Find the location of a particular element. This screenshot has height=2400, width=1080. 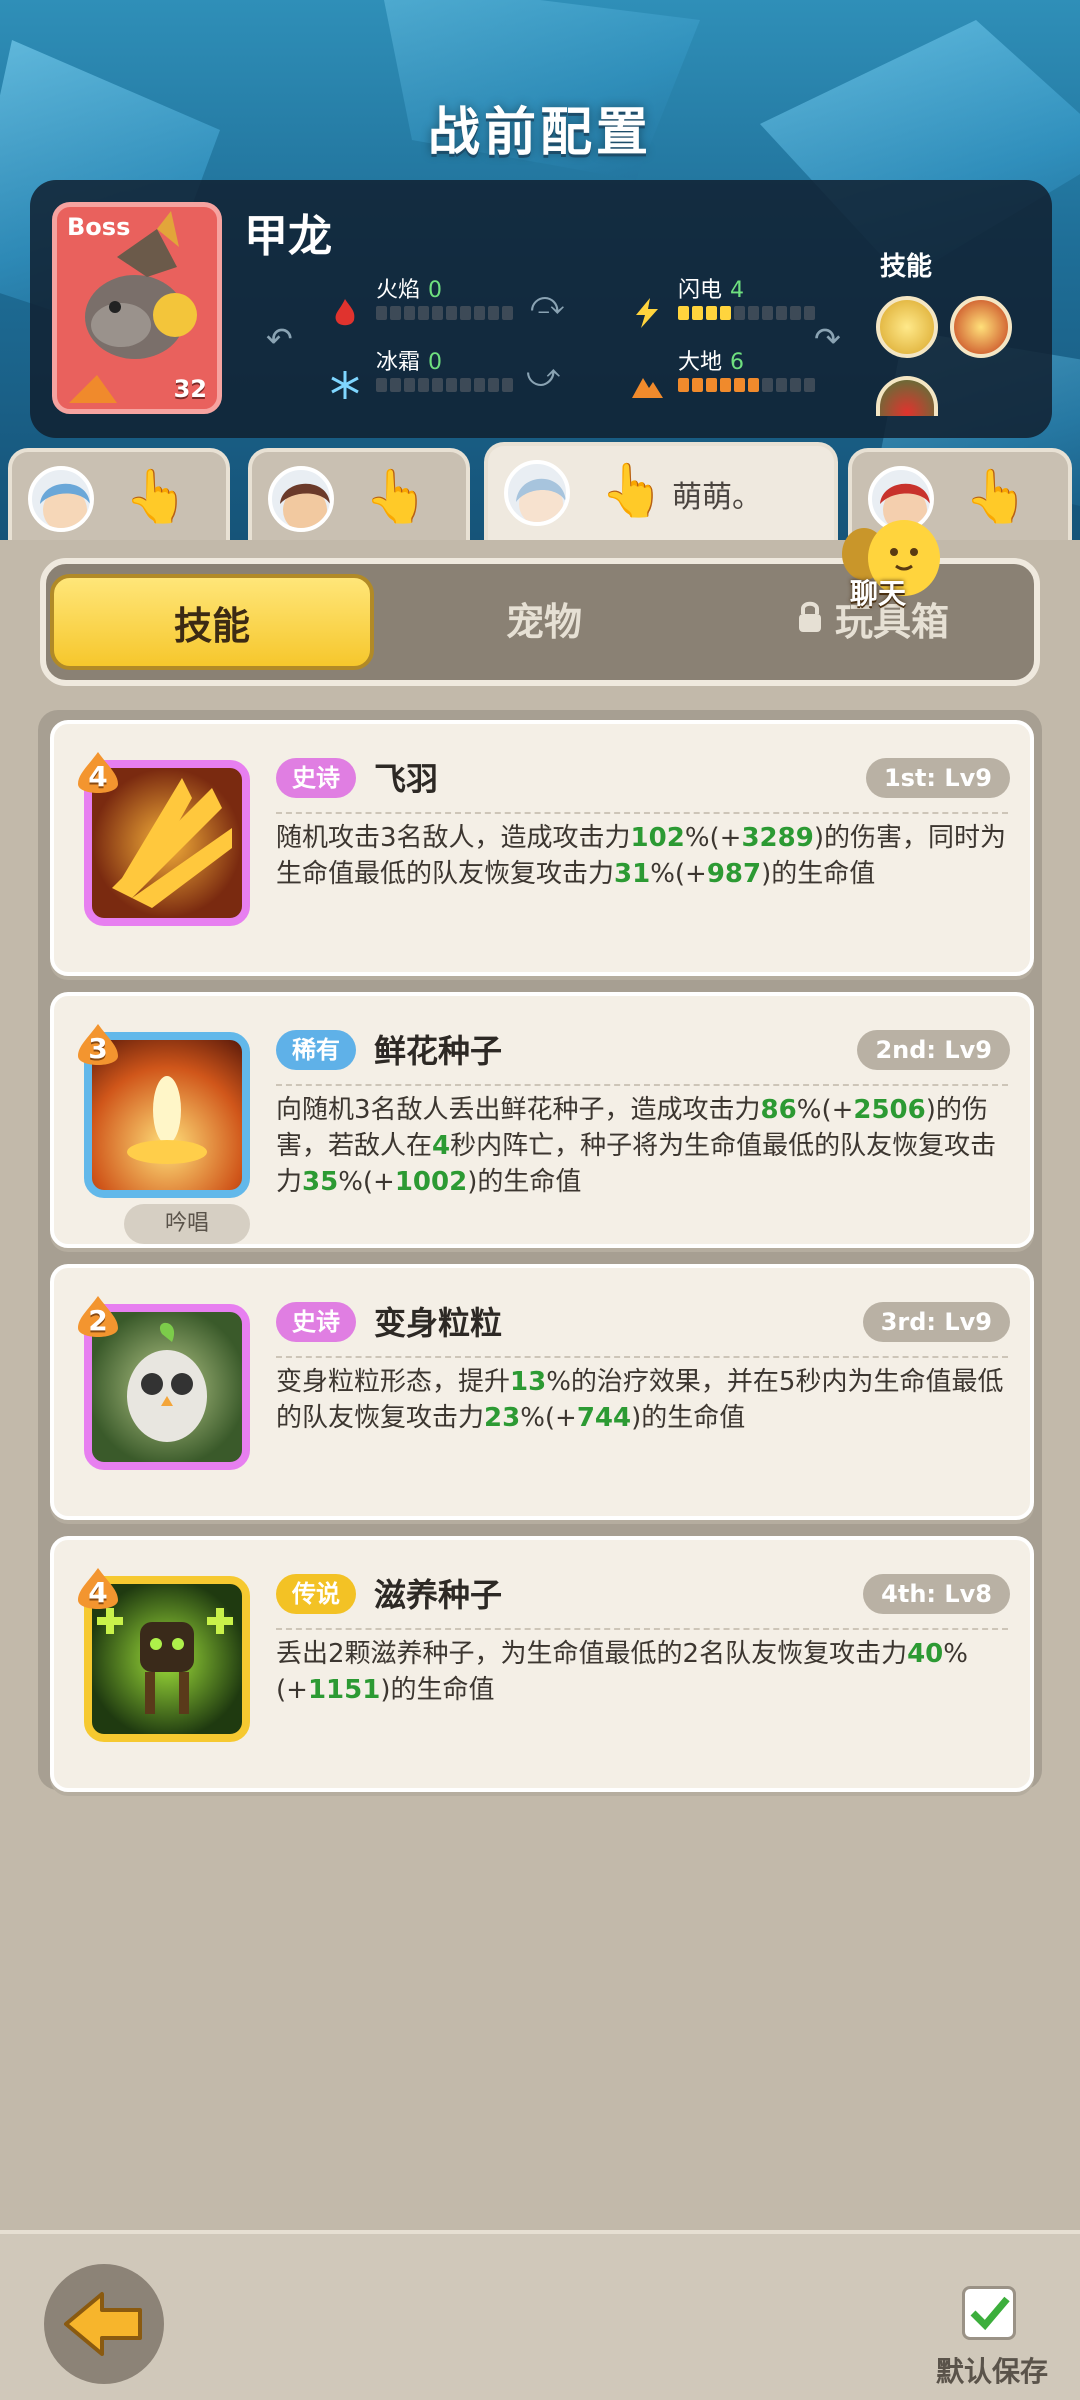

fire-icon is located at coordinates (345, 312).